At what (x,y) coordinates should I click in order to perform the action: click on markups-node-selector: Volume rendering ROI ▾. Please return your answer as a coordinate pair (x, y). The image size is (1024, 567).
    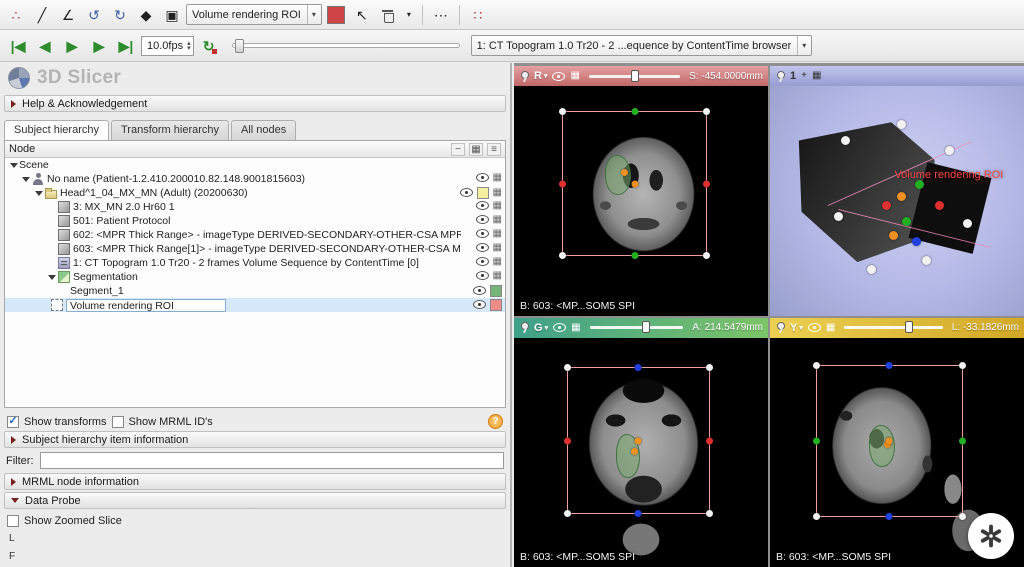
    Looking at the image, I should click on (254, 14).